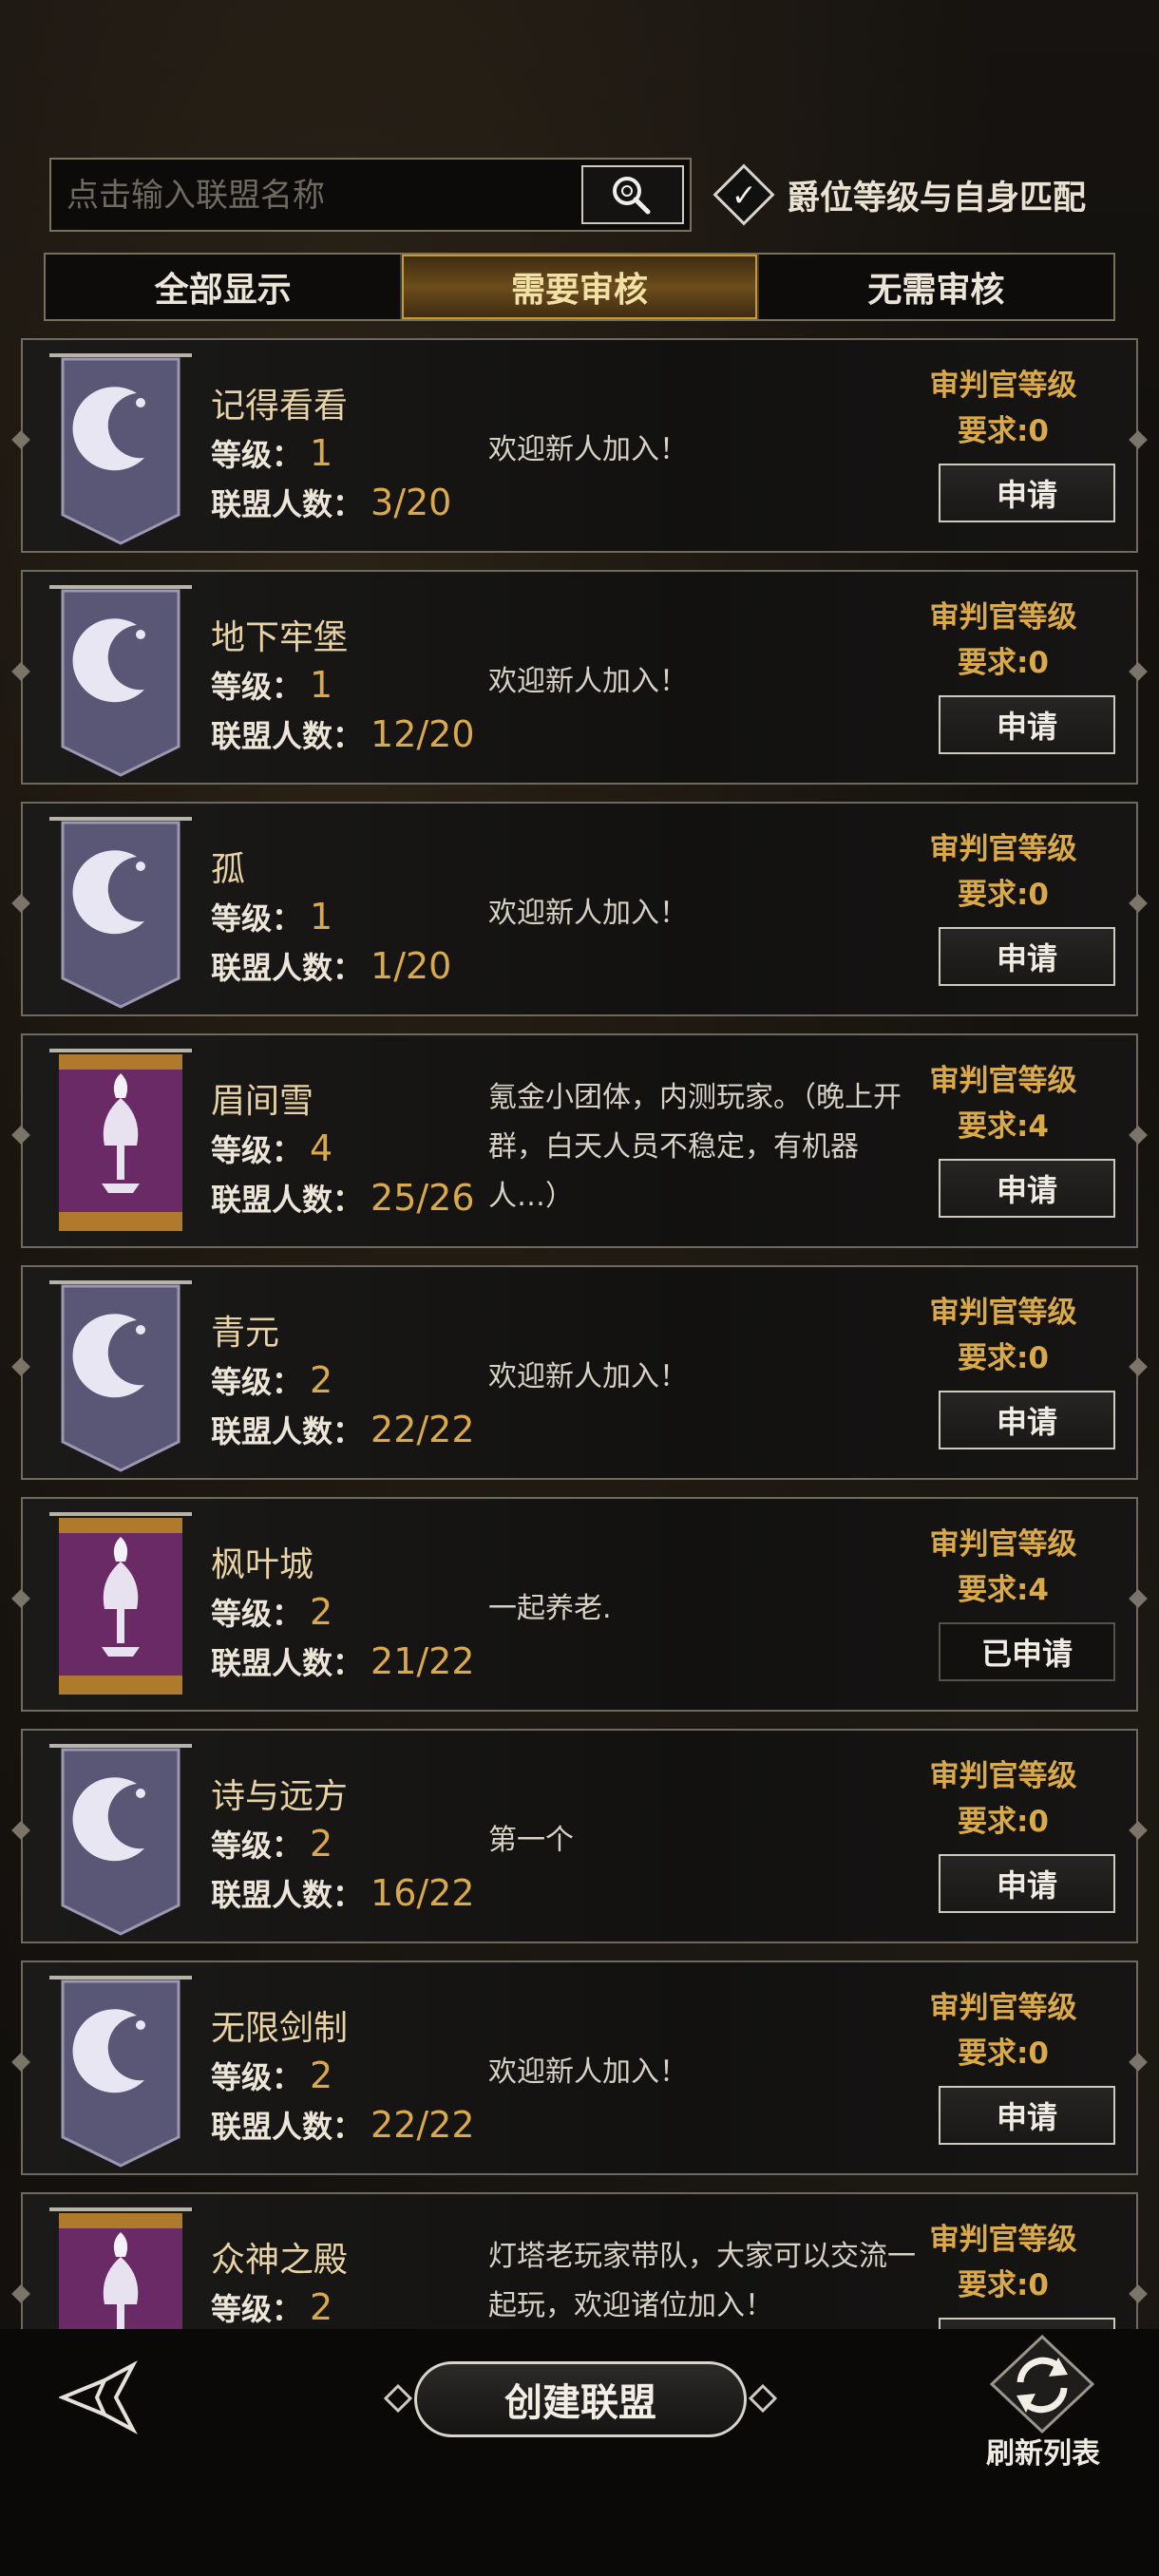 The height and width of the screenshot is (2576, 1159). Describe the element at coordinates (245, 1333) in the screenshot. I see `alliance-name: 青元` at that location.